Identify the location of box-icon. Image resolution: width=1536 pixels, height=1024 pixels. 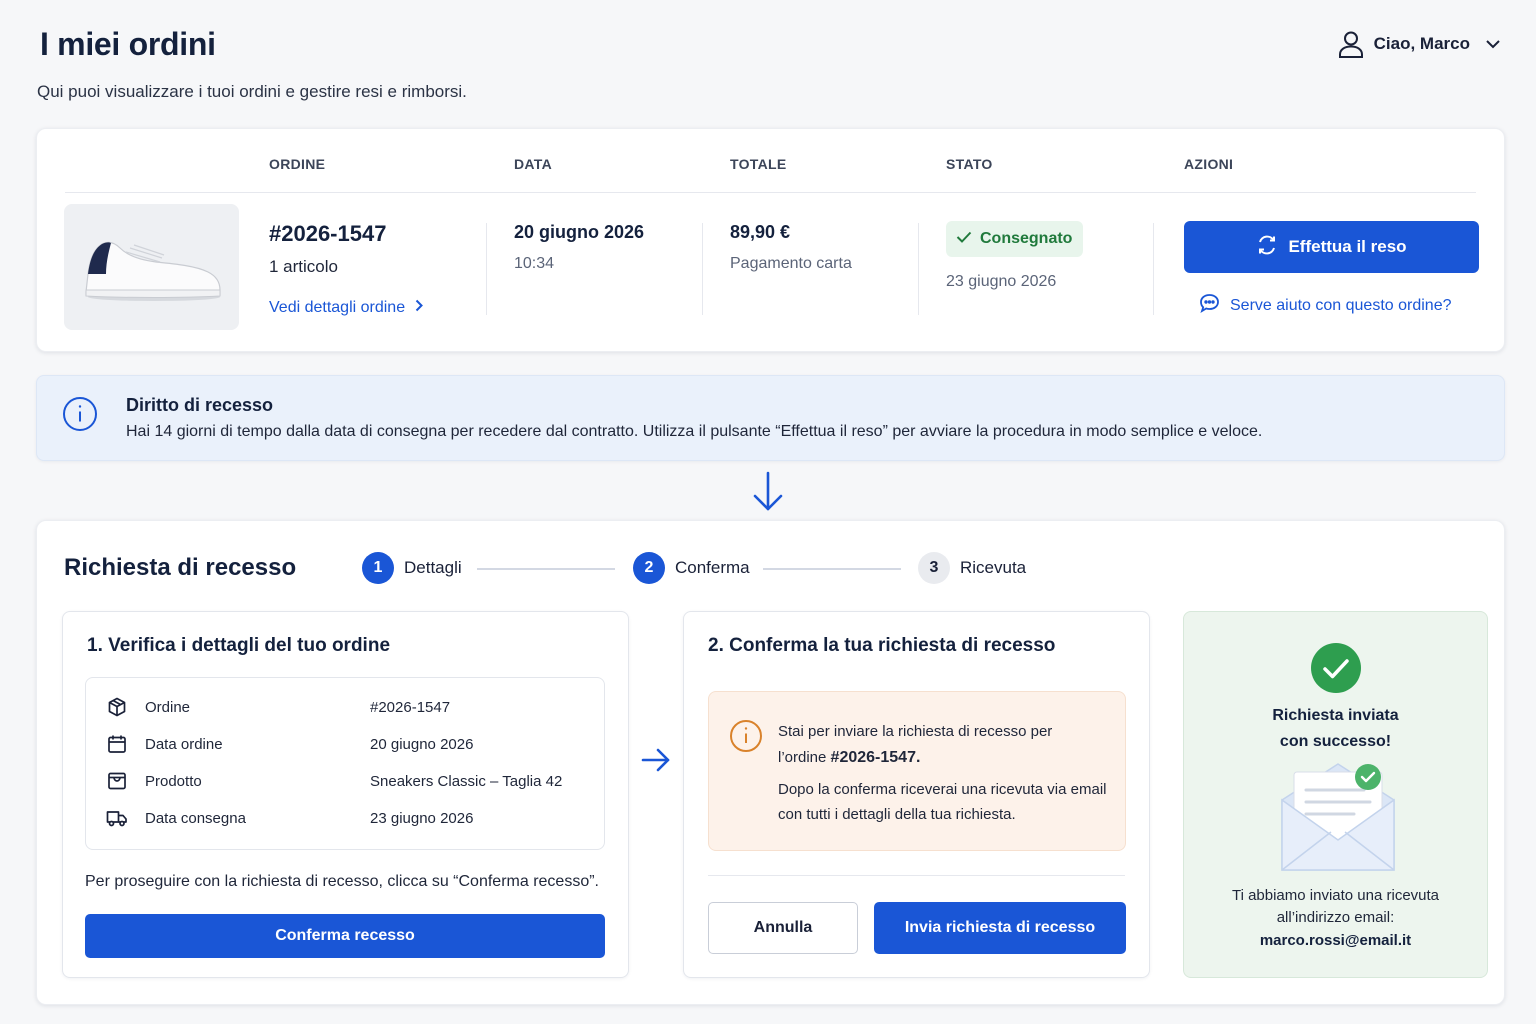
(117, 707).